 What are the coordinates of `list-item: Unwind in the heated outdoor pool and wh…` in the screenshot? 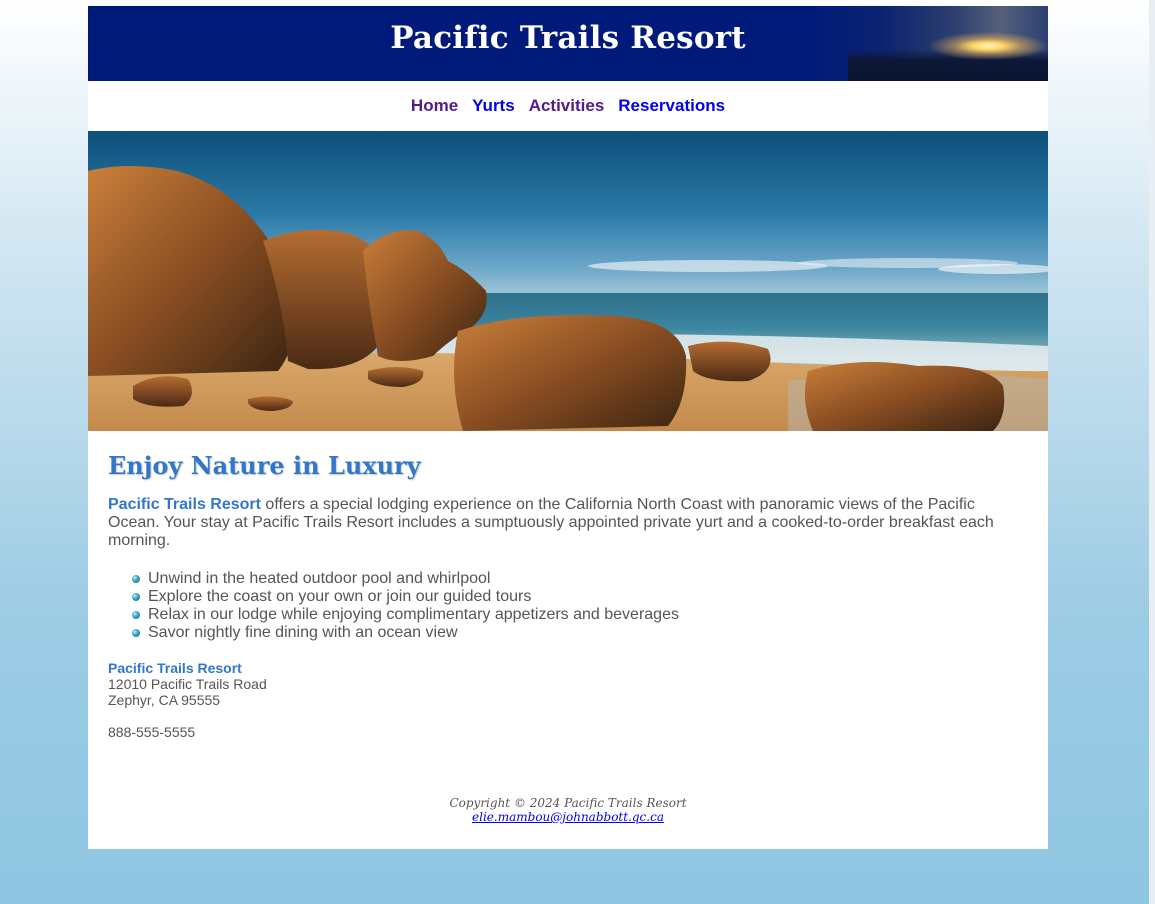 It's located at (580, 579).